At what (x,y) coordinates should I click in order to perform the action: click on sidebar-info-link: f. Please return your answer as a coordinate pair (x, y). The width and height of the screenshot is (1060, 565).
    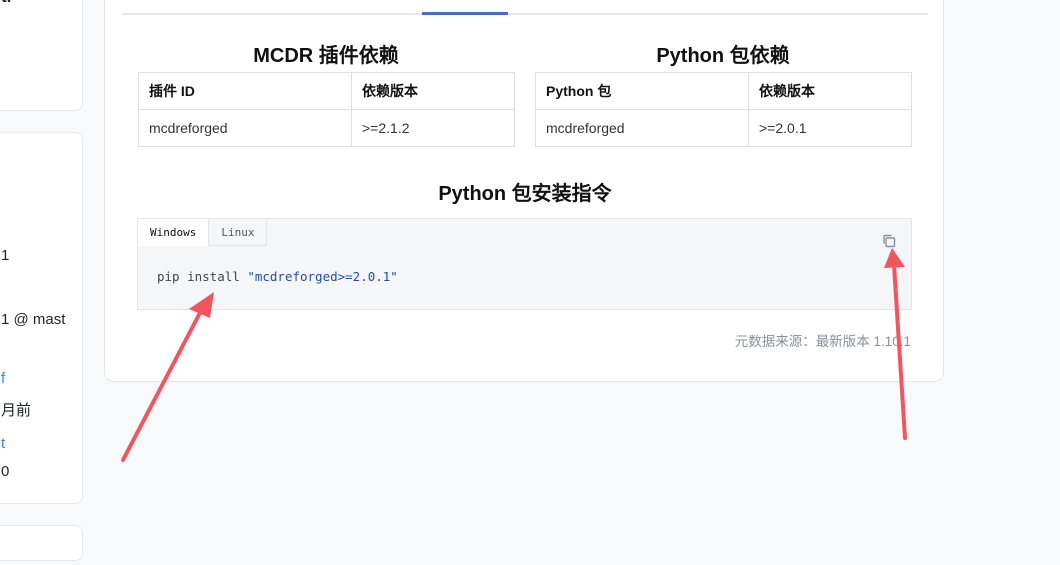
    Looking at the image, I should click on (3, 378).